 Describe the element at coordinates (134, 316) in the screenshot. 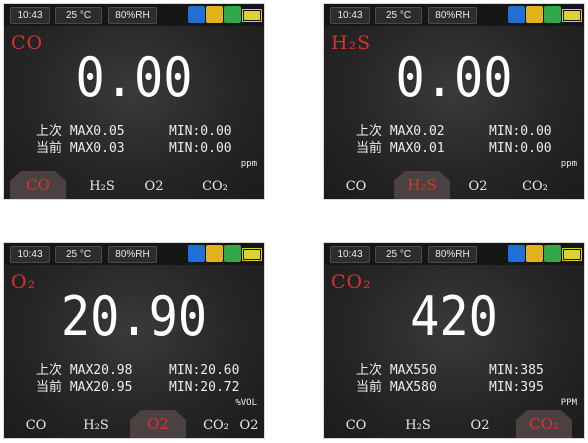

I see `gas-reading: 20.90` at that location.